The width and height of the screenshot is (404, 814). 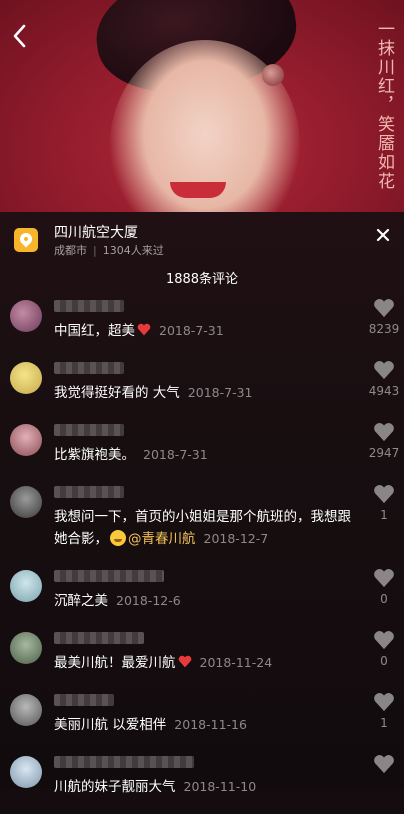 I want to click on like-count: 4943, so click(x=384, y=391).